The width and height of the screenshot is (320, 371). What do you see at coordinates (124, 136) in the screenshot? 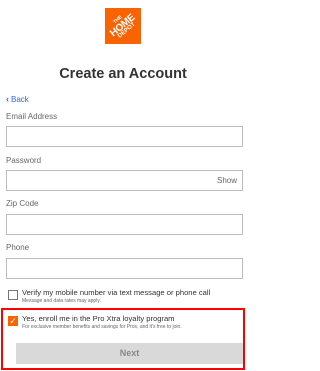
I see `email-field` at bounding box center [124, 136].